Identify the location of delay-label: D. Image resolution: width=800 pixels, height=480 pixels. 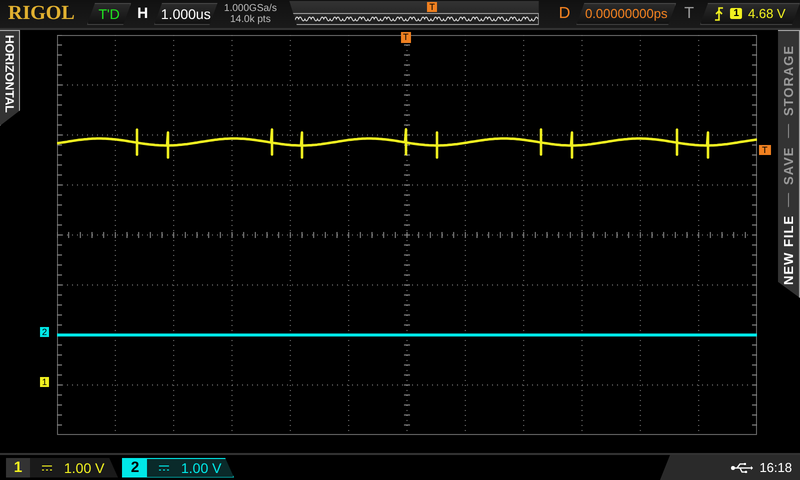
(564, 13).